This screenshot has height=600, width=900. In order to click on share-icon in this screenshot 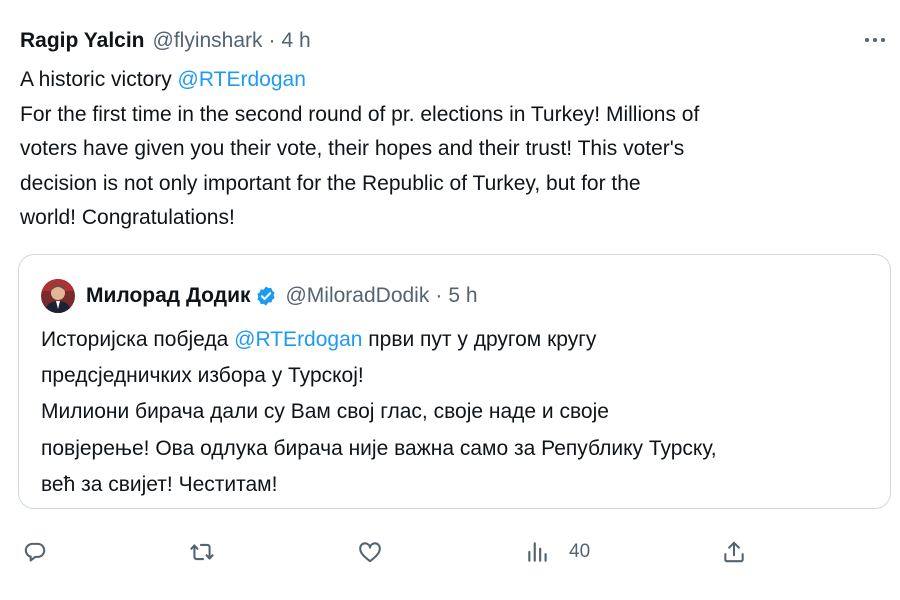, I will do `click(734, 552)`.